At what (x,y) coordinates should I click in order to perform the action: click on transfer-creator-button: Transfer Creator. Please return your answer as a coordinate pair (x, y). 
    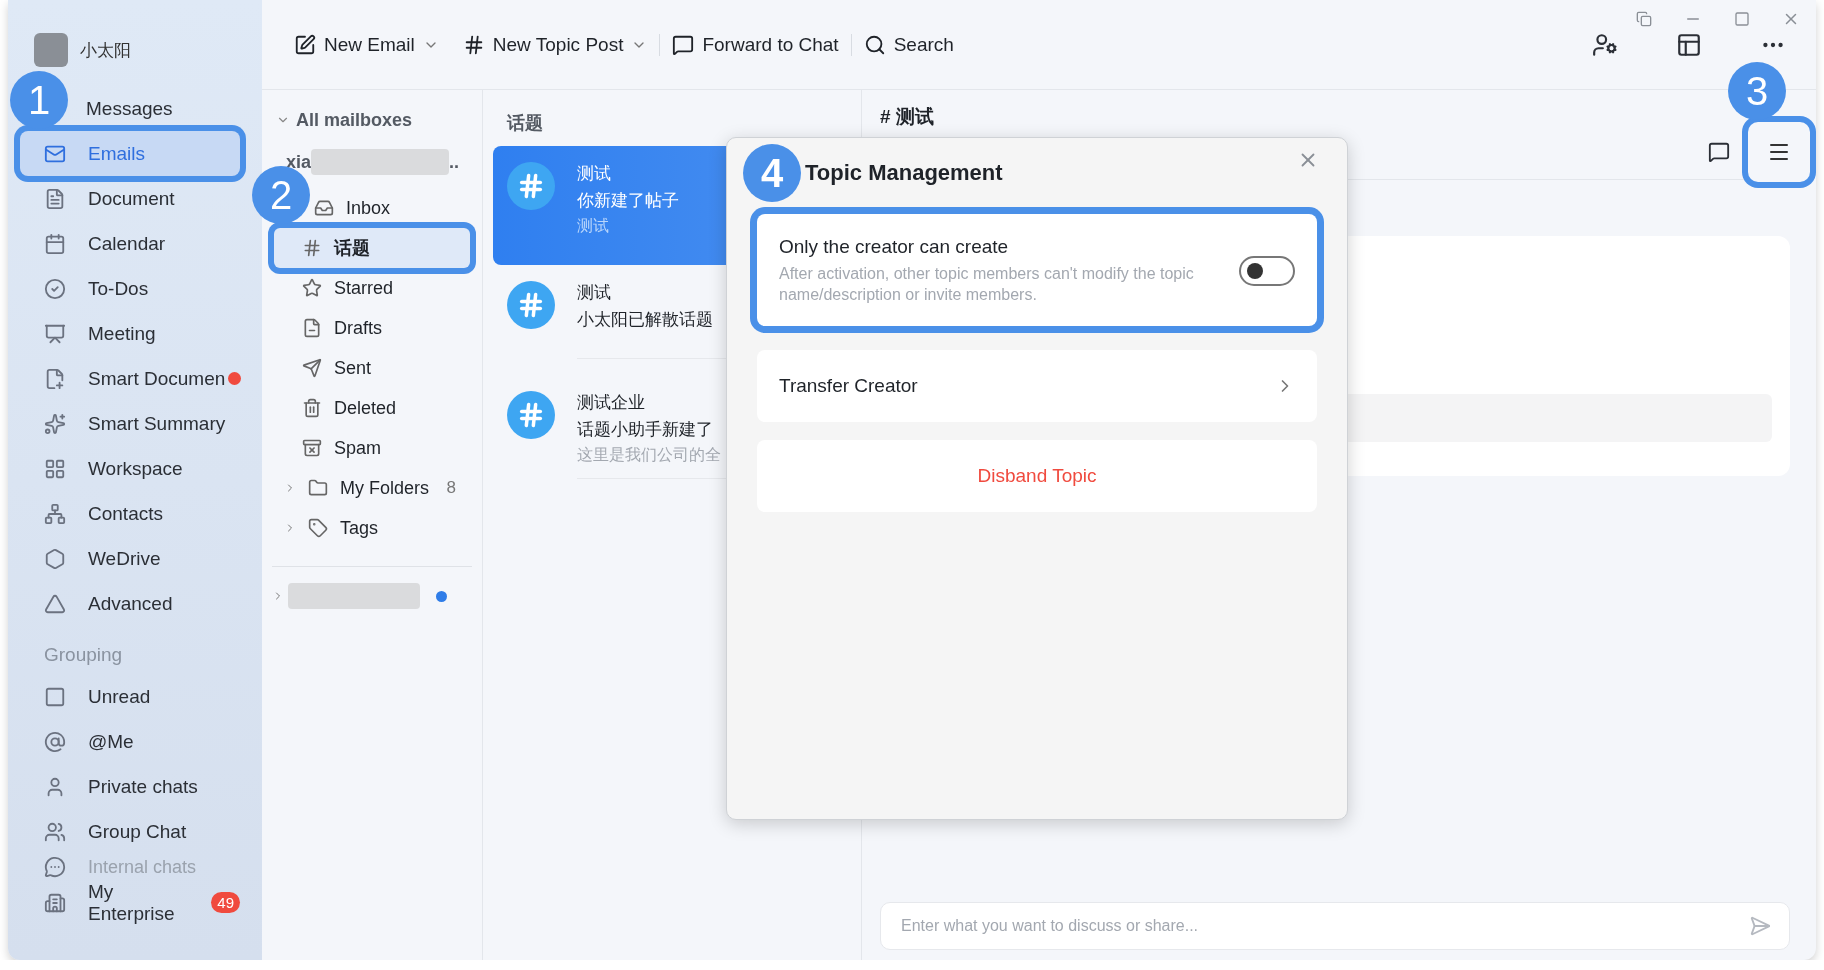
    Looking at the image, I should click on (1037, 385).